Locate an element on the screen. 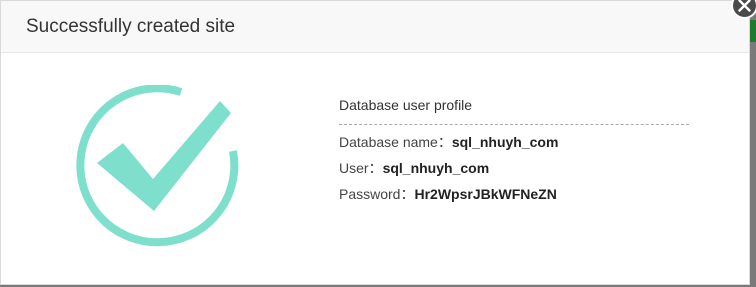 The image size is (756, 287). database-password-value: Hr2WpsrJBkWFNeZN is located at coordinates (485, 194).